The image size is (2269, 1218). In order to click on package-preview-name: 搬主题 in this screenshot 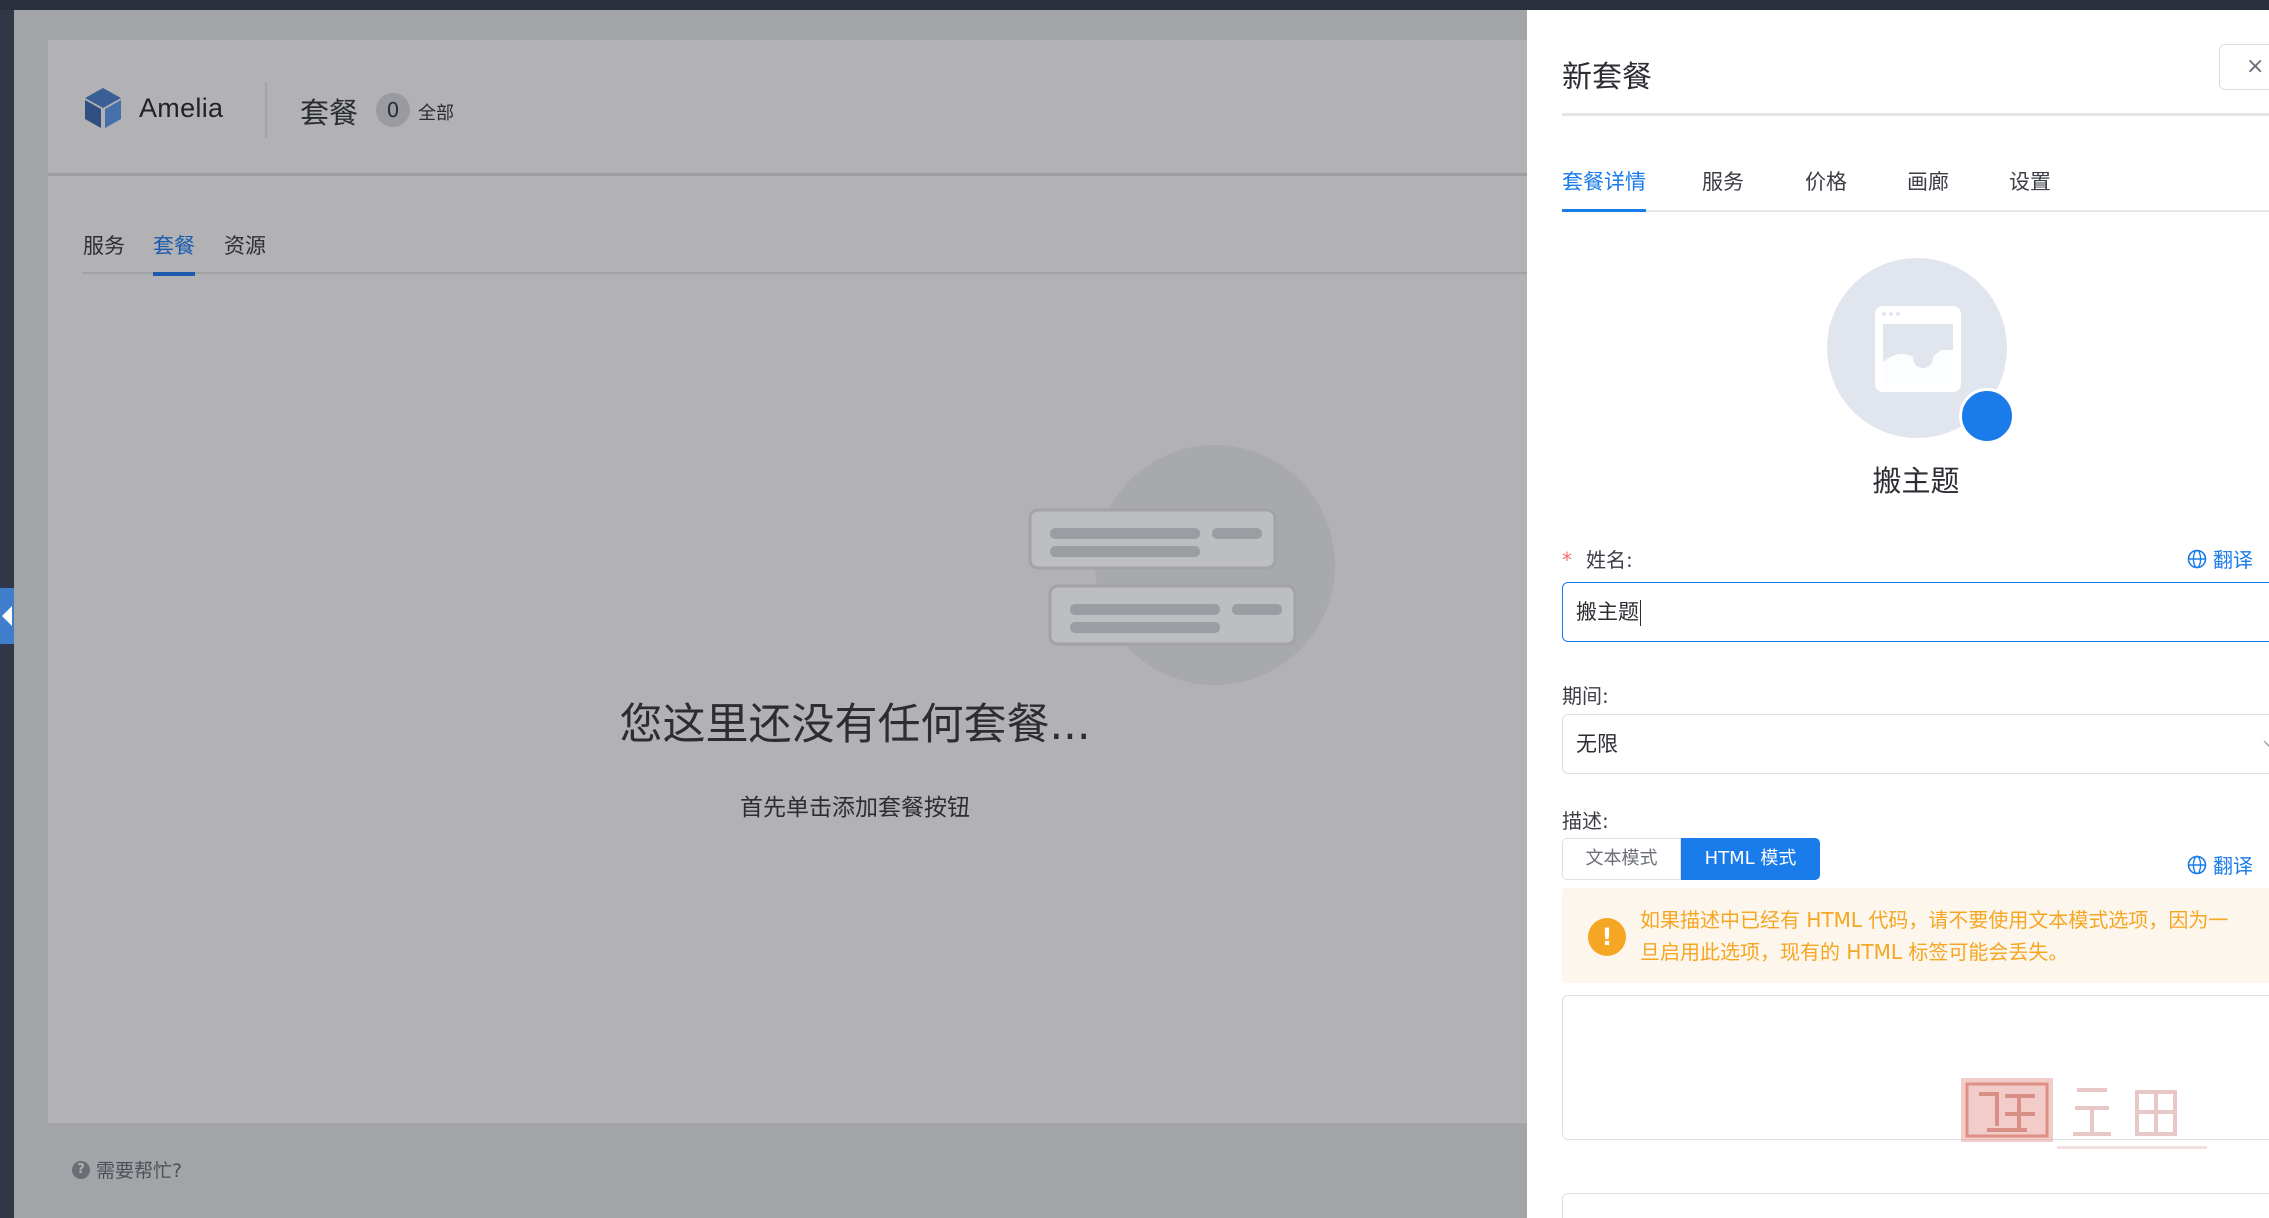, I will do `click(1916, 481)`.